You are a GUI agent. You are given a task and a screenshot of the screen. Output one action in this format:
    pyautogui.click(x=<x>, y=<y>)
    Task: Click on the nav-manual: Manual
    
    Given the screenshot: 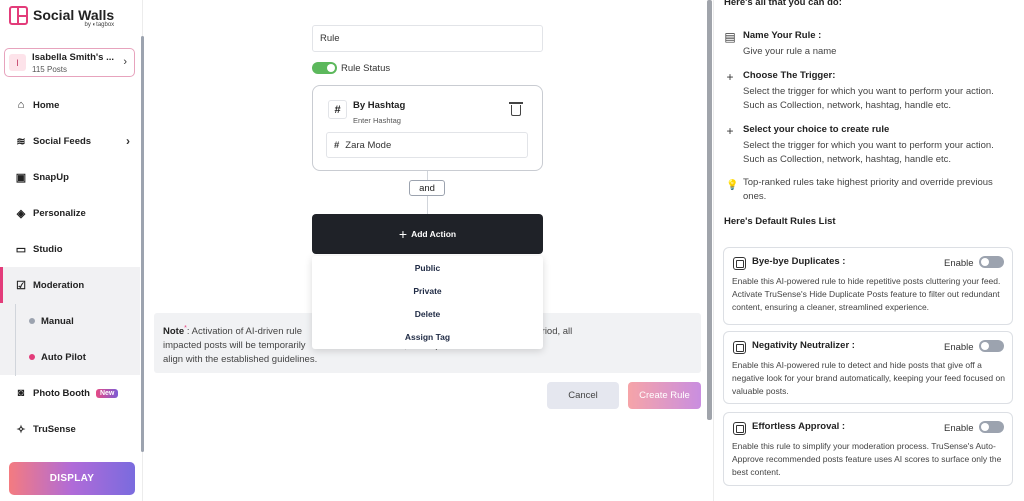 What is the action you would take?
    pyautogui.click(x=70, y=321)
    